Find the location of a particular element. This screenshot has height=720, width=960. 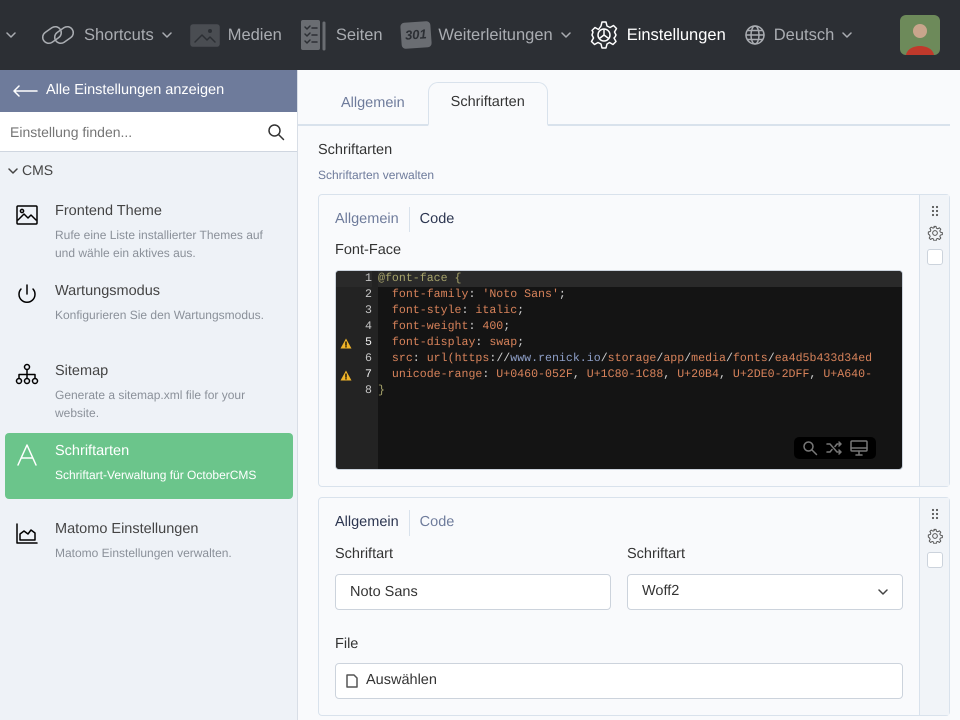

code-line: font-display: swap; is located at coordinates (458, 343).